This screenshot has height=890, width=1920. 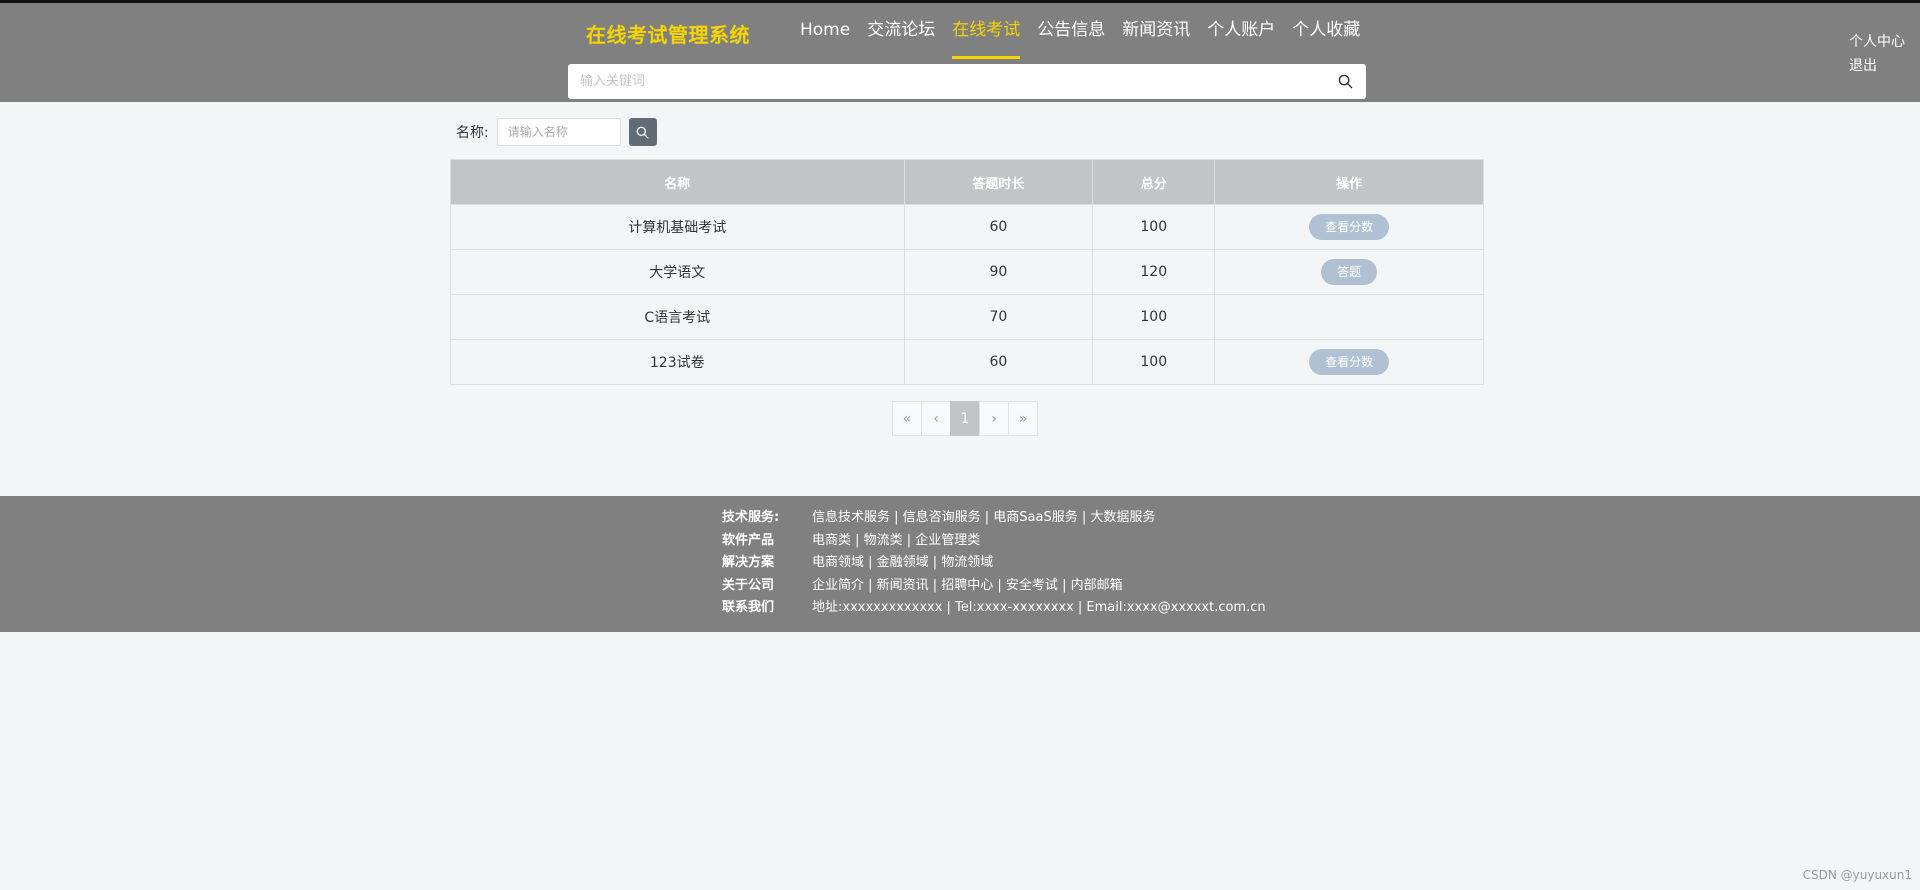 I want to click on filter-label: 名称:, so click(x=472, y=133).